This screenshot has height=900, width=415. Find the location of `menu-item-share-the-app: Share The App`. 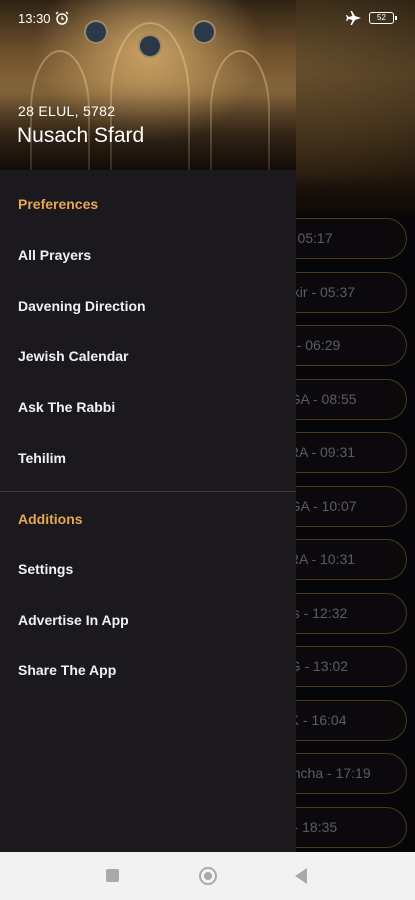

menu-item-share-the-app: Share The App is located at coordinates (148, 670).